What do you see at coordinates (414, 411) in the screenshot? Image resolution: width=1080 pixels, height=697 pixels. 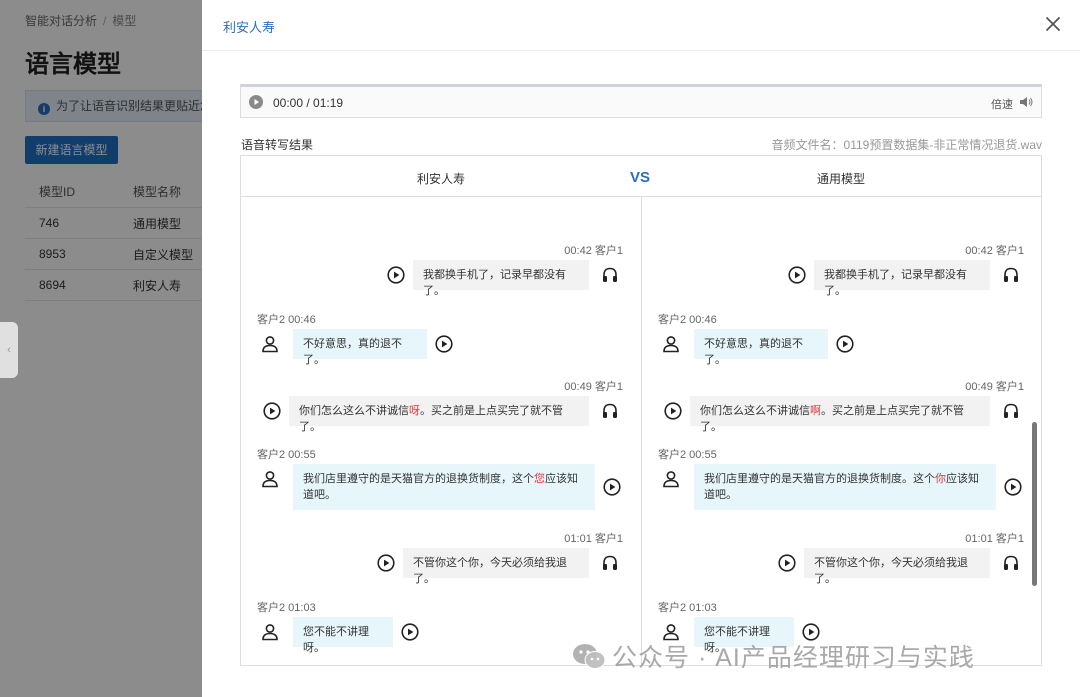 I see `highlighted-word: 呀` at bounding box center [414, 411].